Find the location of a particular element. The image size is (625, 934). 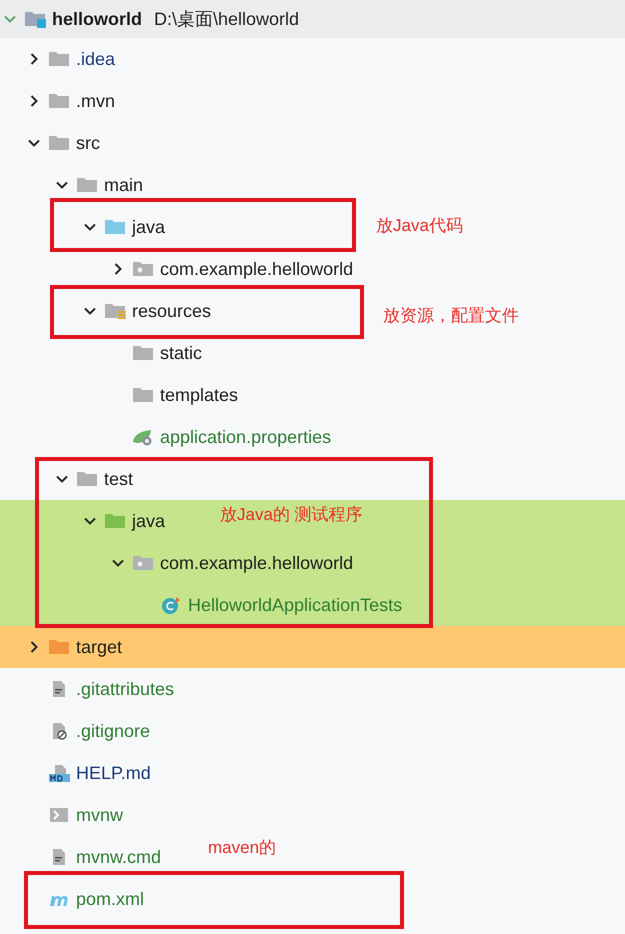

tree-item-label: application.properties is located at coordinates (246, 437).